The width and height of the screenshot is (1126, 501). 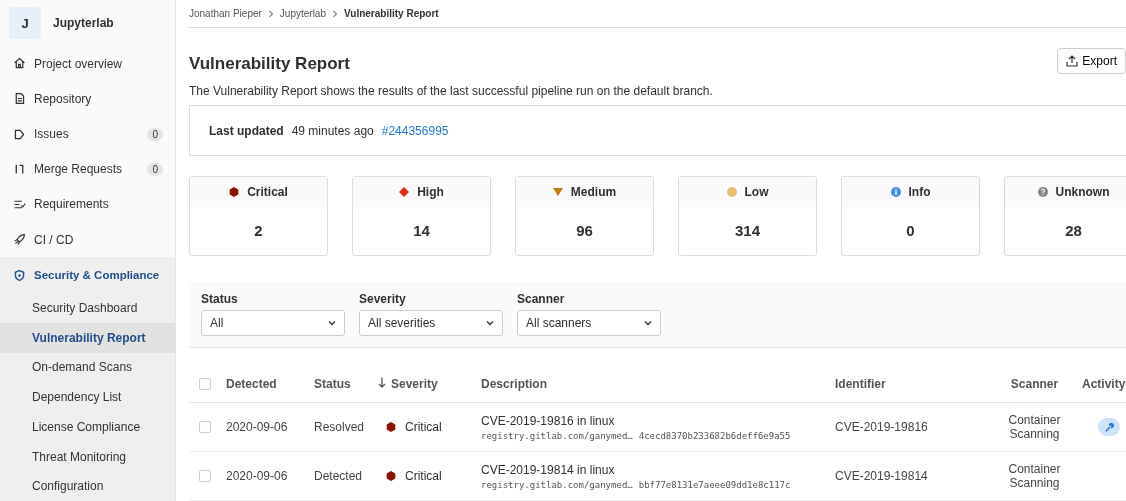 I want to click on severity-count: 96, so click(x=584, y=231).